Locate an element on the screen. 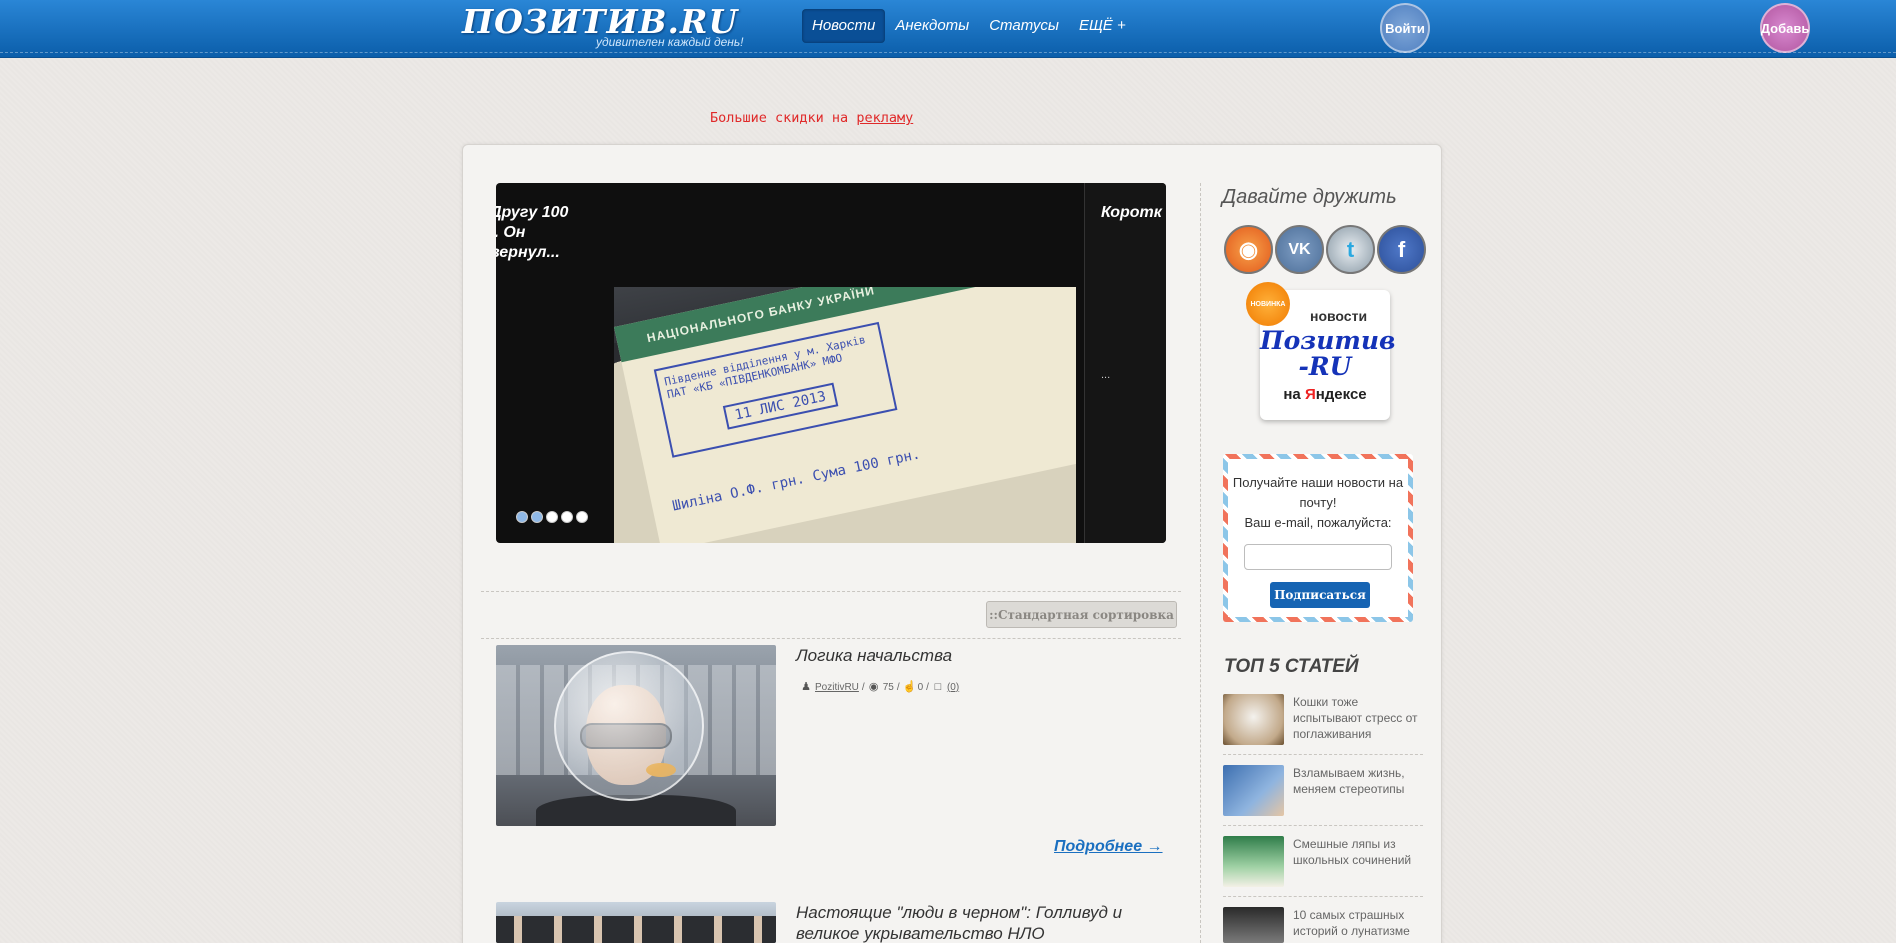 The width and height of the screenshot is (1896, 943). comment-icon: □ is located at coordinates (938, 687).